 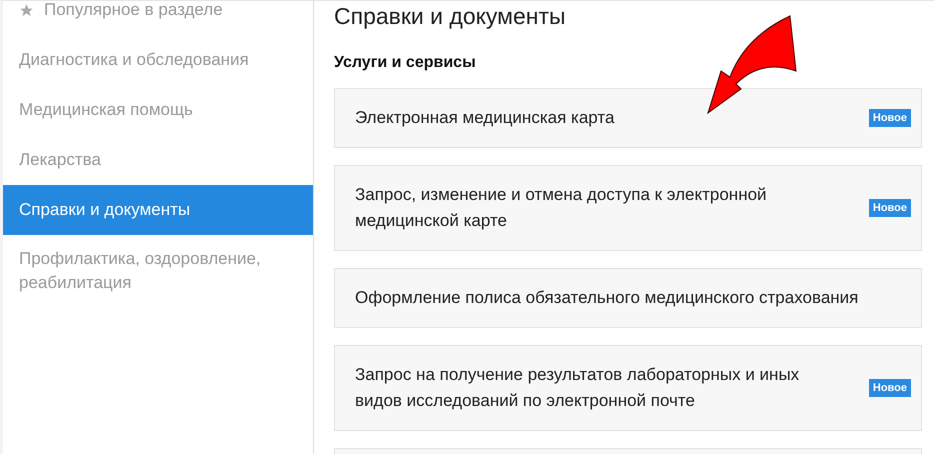 I want to click on sidebar-item-label: Популярное в разделе, so click(x=133, y=11).